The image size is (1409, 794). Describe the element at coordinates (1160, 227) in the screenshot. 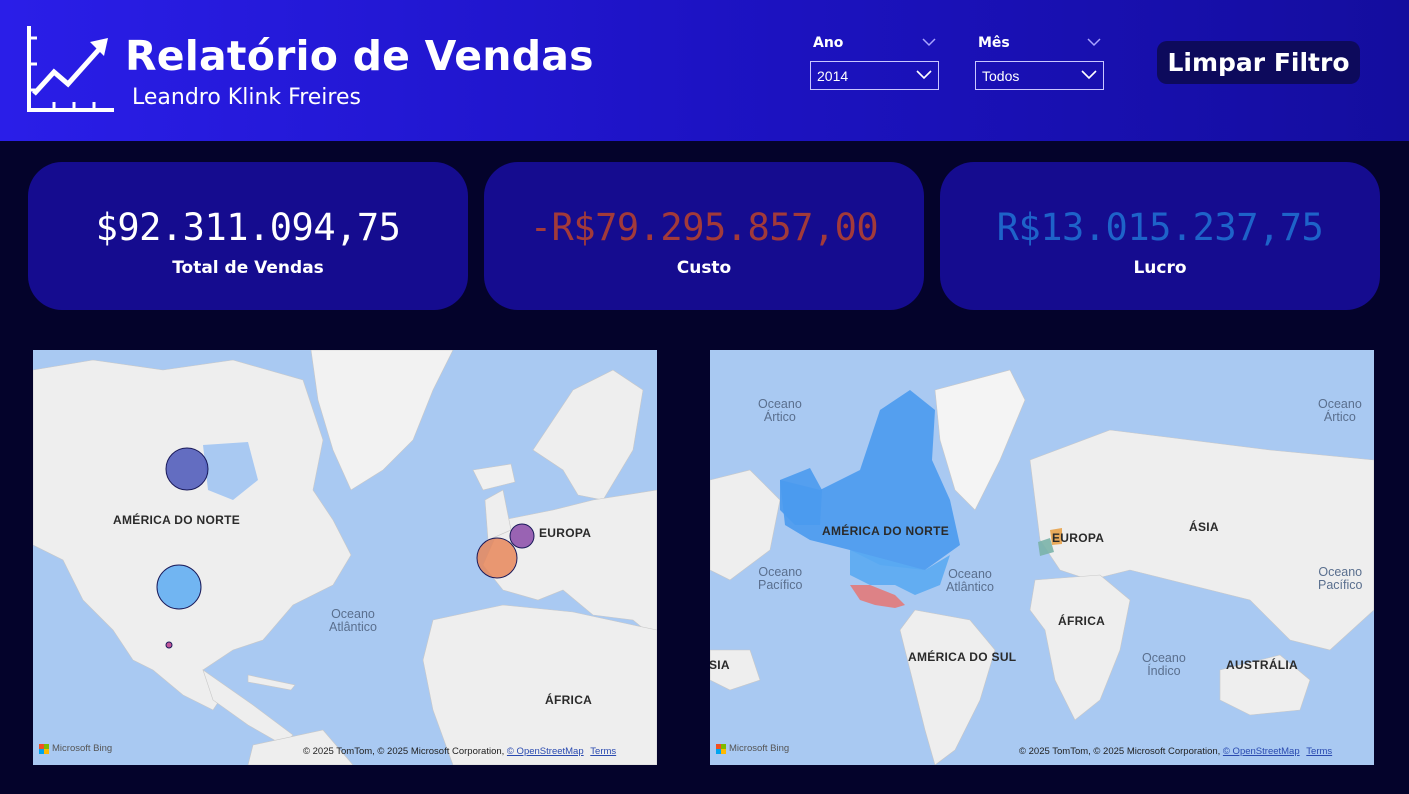

I see `profit-value: R$13.015.237,75` at that location.